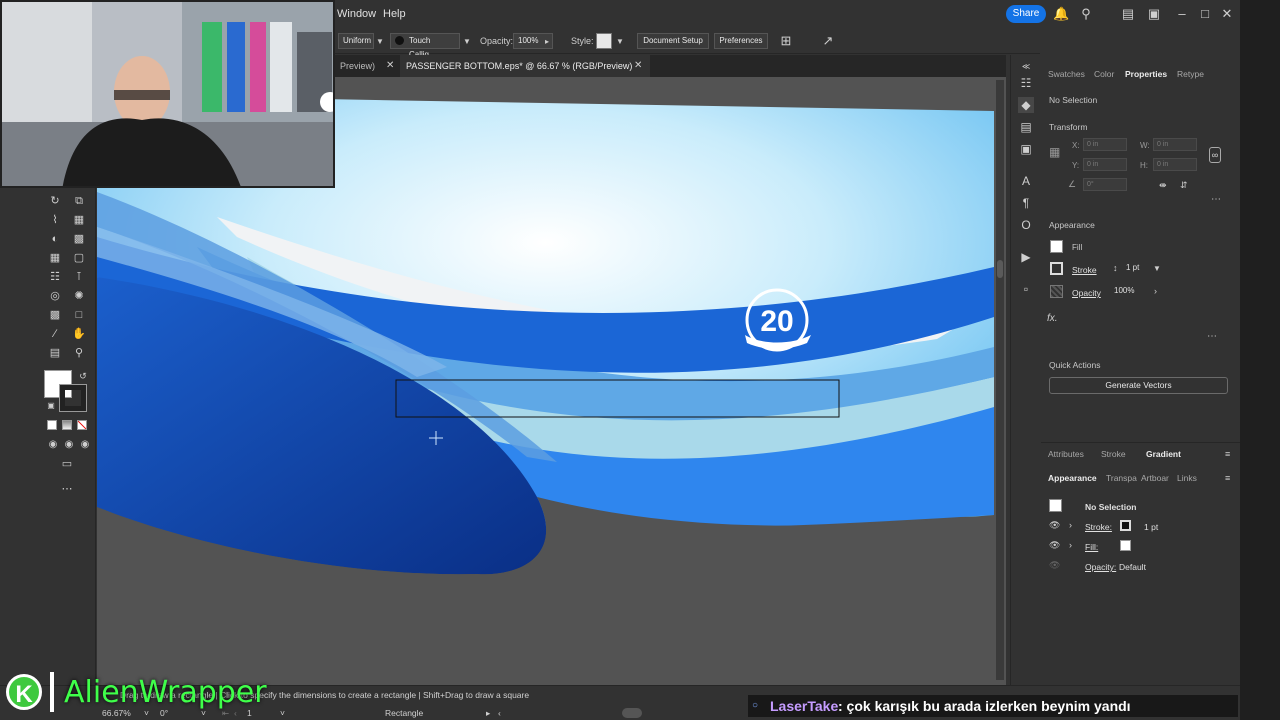  Describe the element at coordinates (1227, 14) in the screenshot. I see `close-window-icon: ✕` at that location.